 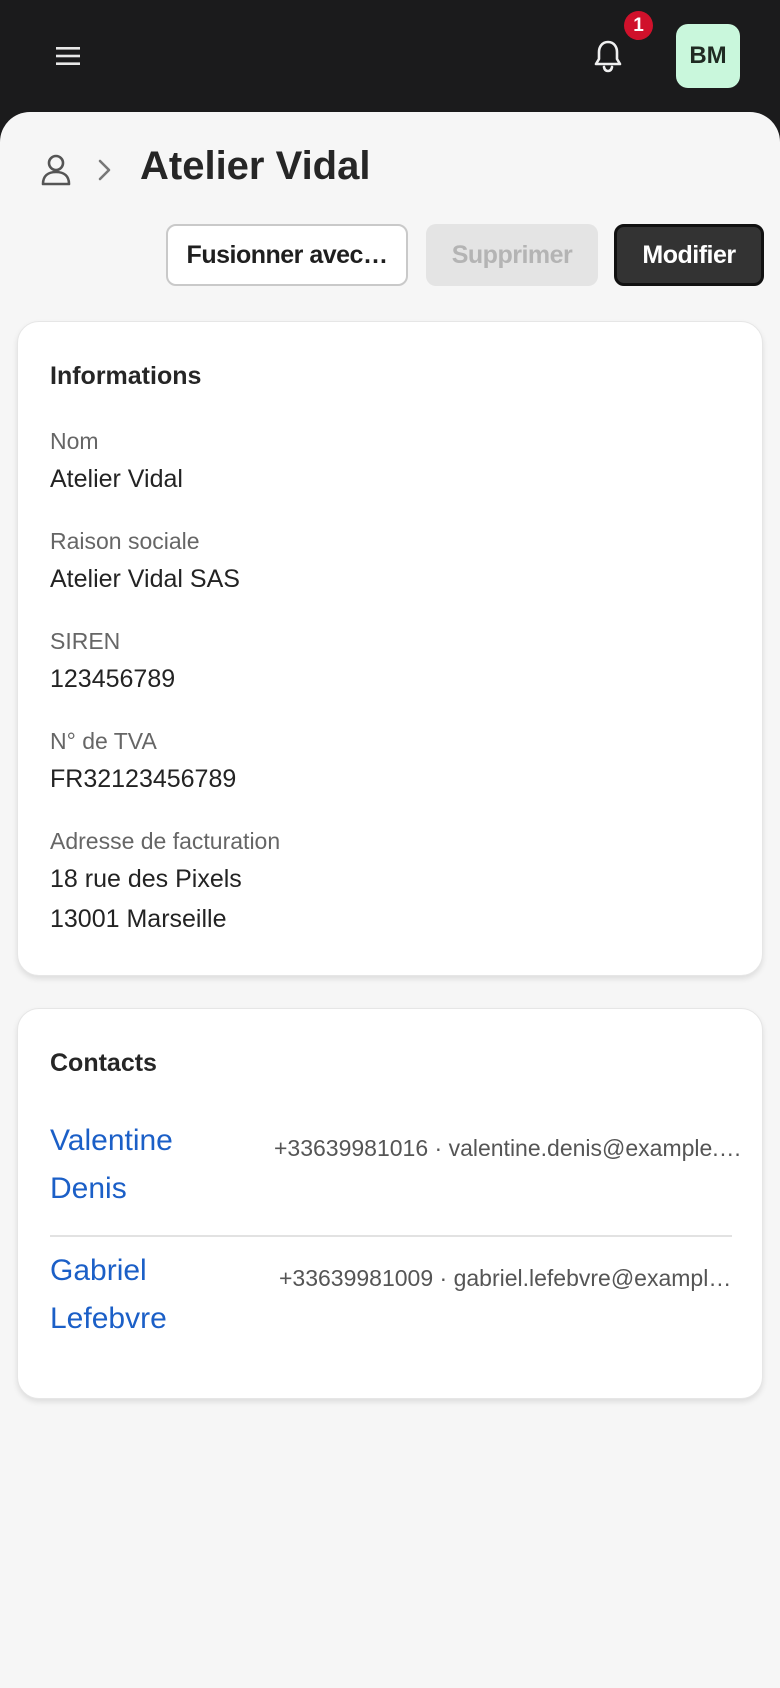 I want to click on menu-button, so click(x=68, y=56).